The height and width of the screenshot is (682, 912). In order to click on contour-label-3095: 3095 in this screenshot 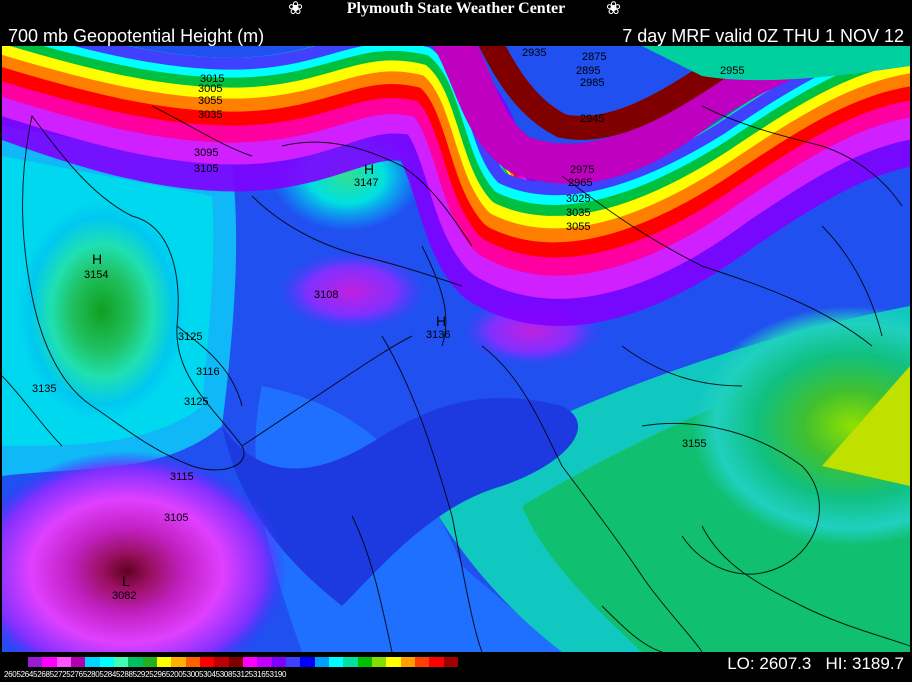, I will do `click(206, 153)`.